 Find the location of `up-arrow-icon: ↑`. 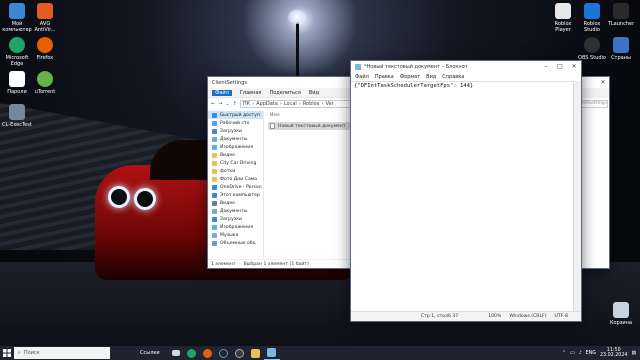

up-arrow-icon: ↑ is located at coordinates (235, 104).